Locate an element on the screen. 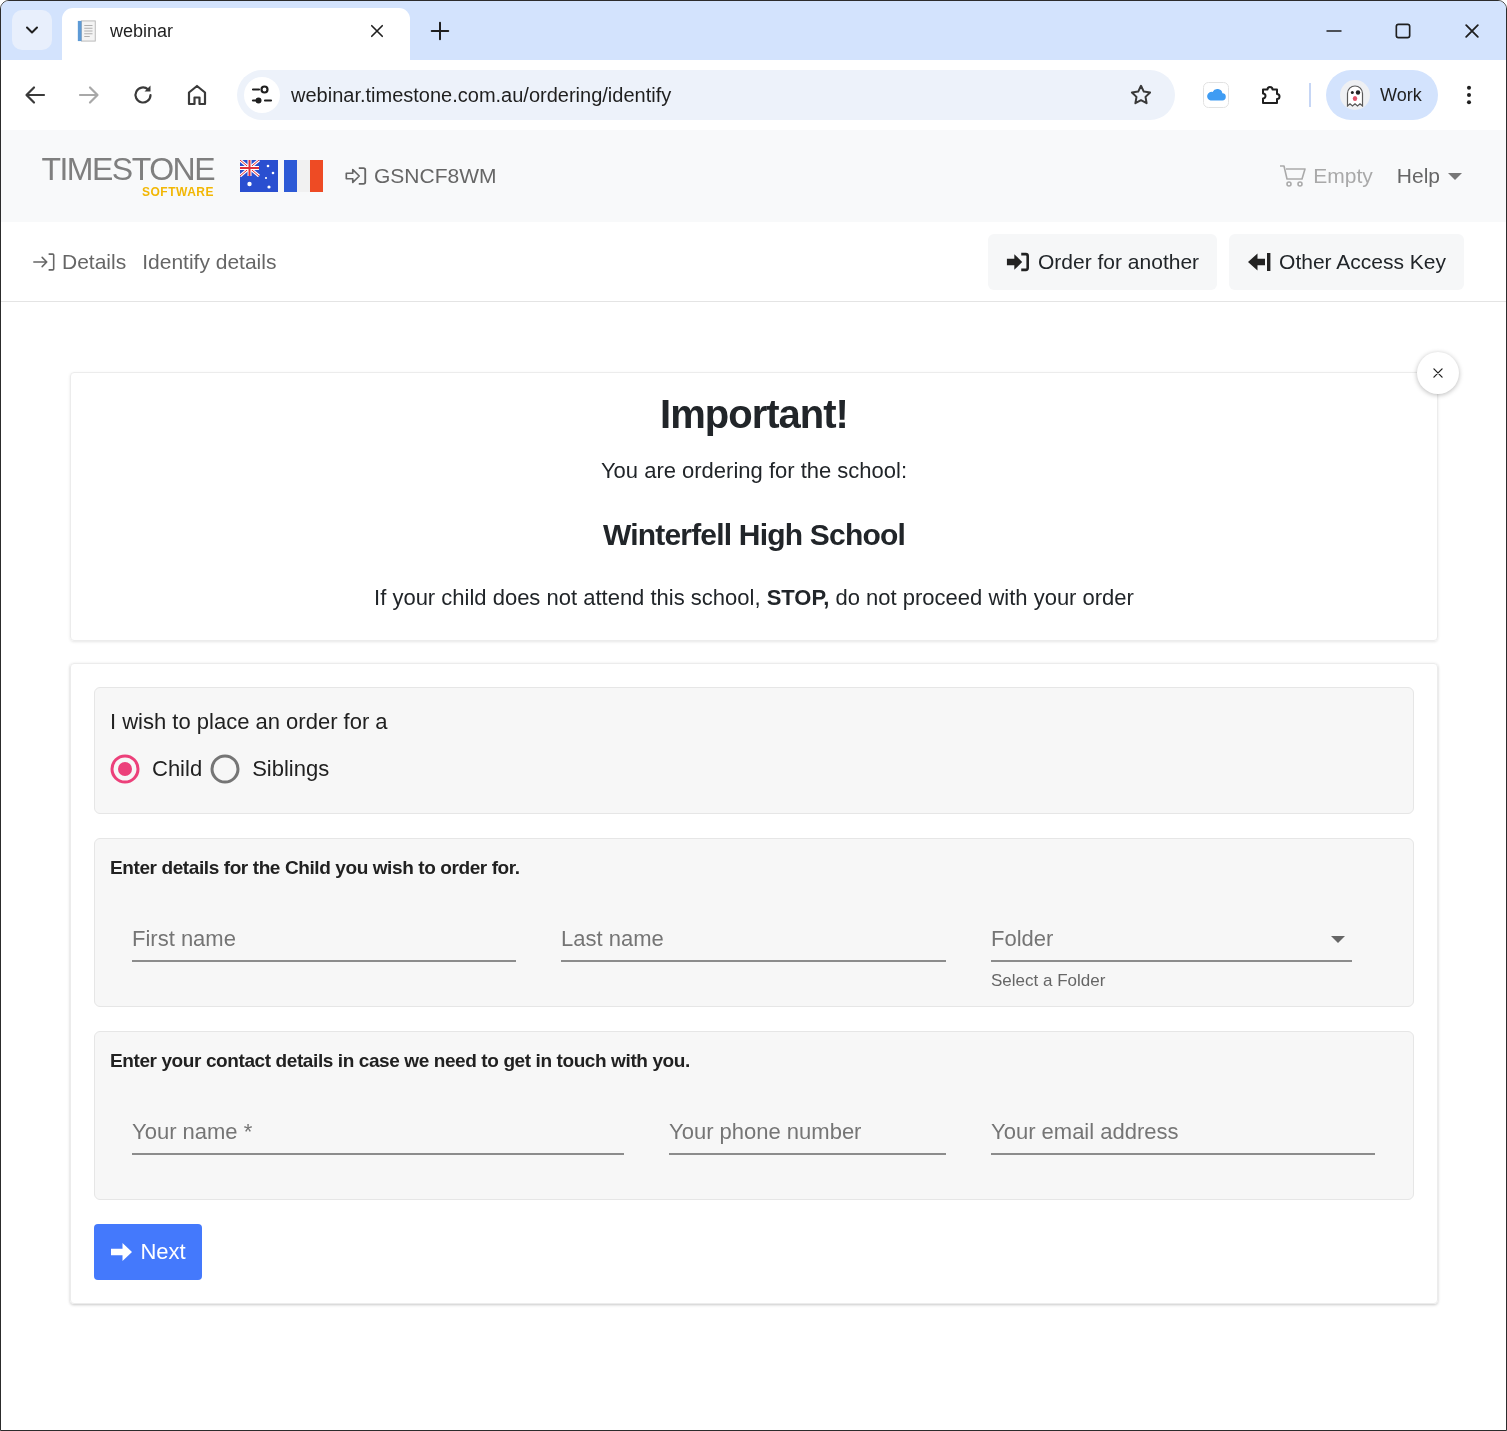 This screenshot has height=1431, width=1507. ghost-icon is located at coordinates (1355, 95).